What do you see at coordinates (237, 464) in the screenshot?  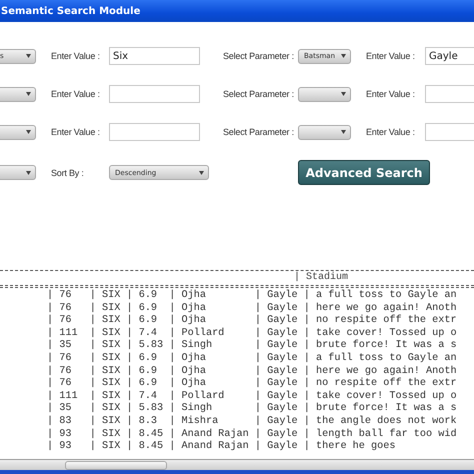 I see `horizontal-scrollbar` at bounding box center [237, 464].